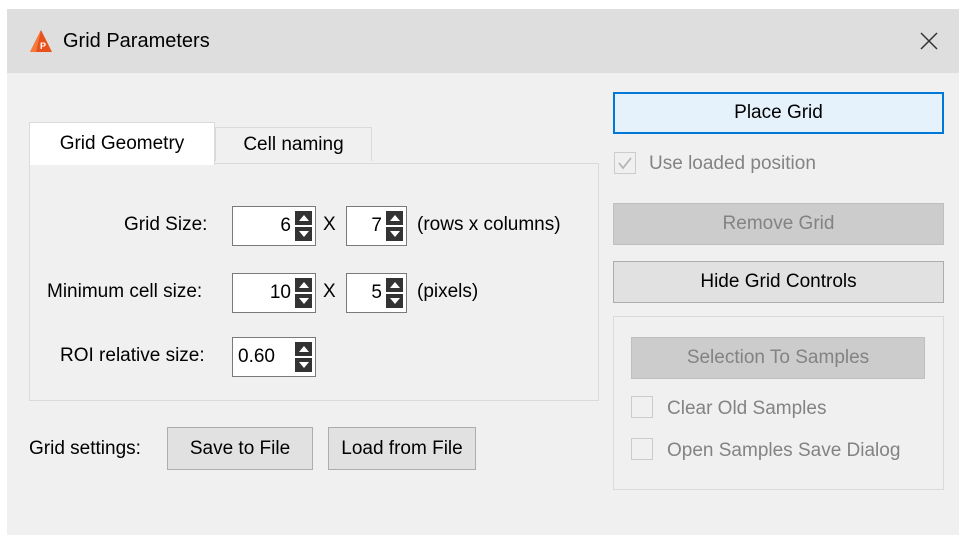 This screenshot has height=535, width=959. I want to click on grid-rows-down-icon, so click(303, 234).